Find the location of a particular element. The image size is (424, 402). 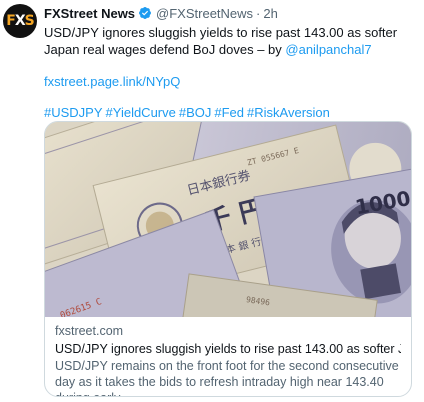

tweet-time: 2h is located at coordinates (270, 13).